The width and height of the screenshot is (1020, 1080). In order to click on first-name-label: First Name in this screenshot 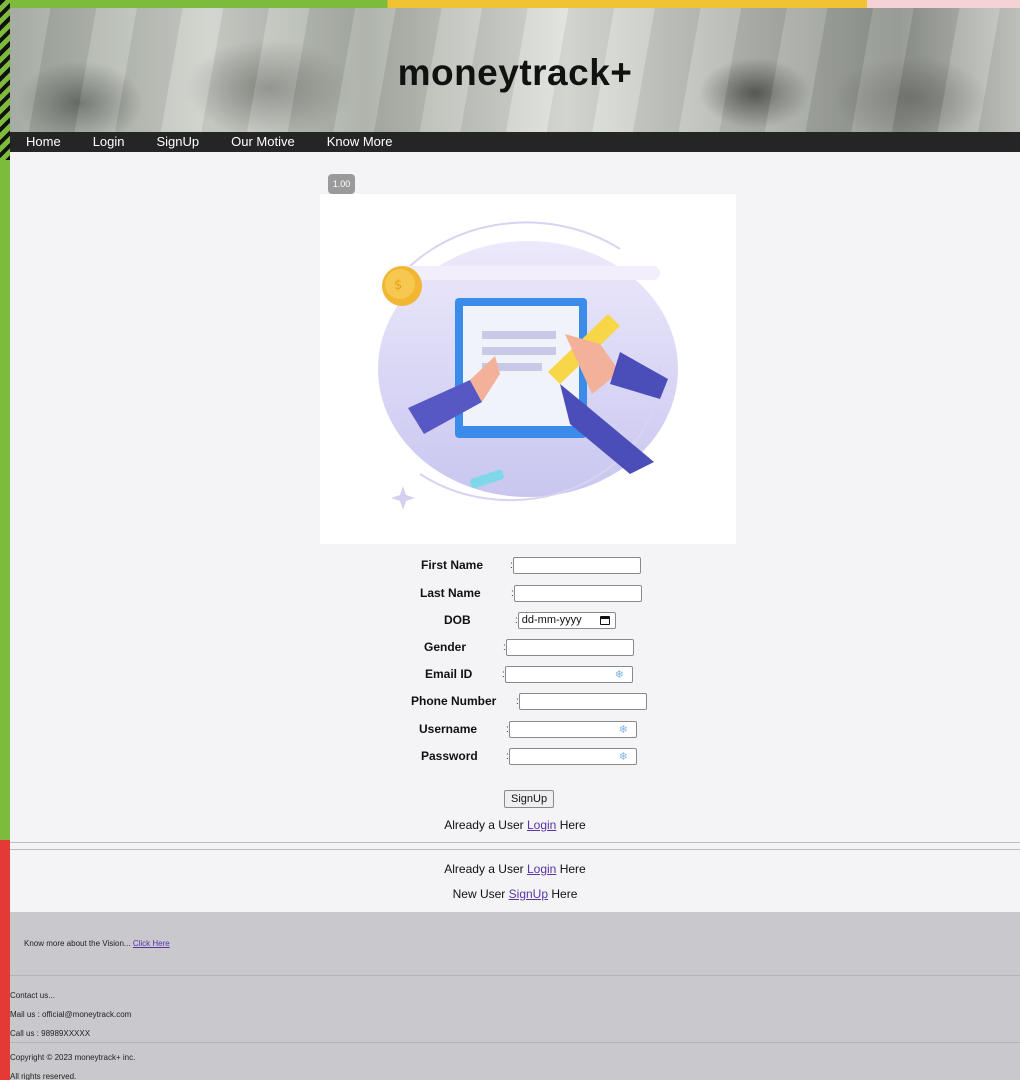, I will do `click(452, 565)`.